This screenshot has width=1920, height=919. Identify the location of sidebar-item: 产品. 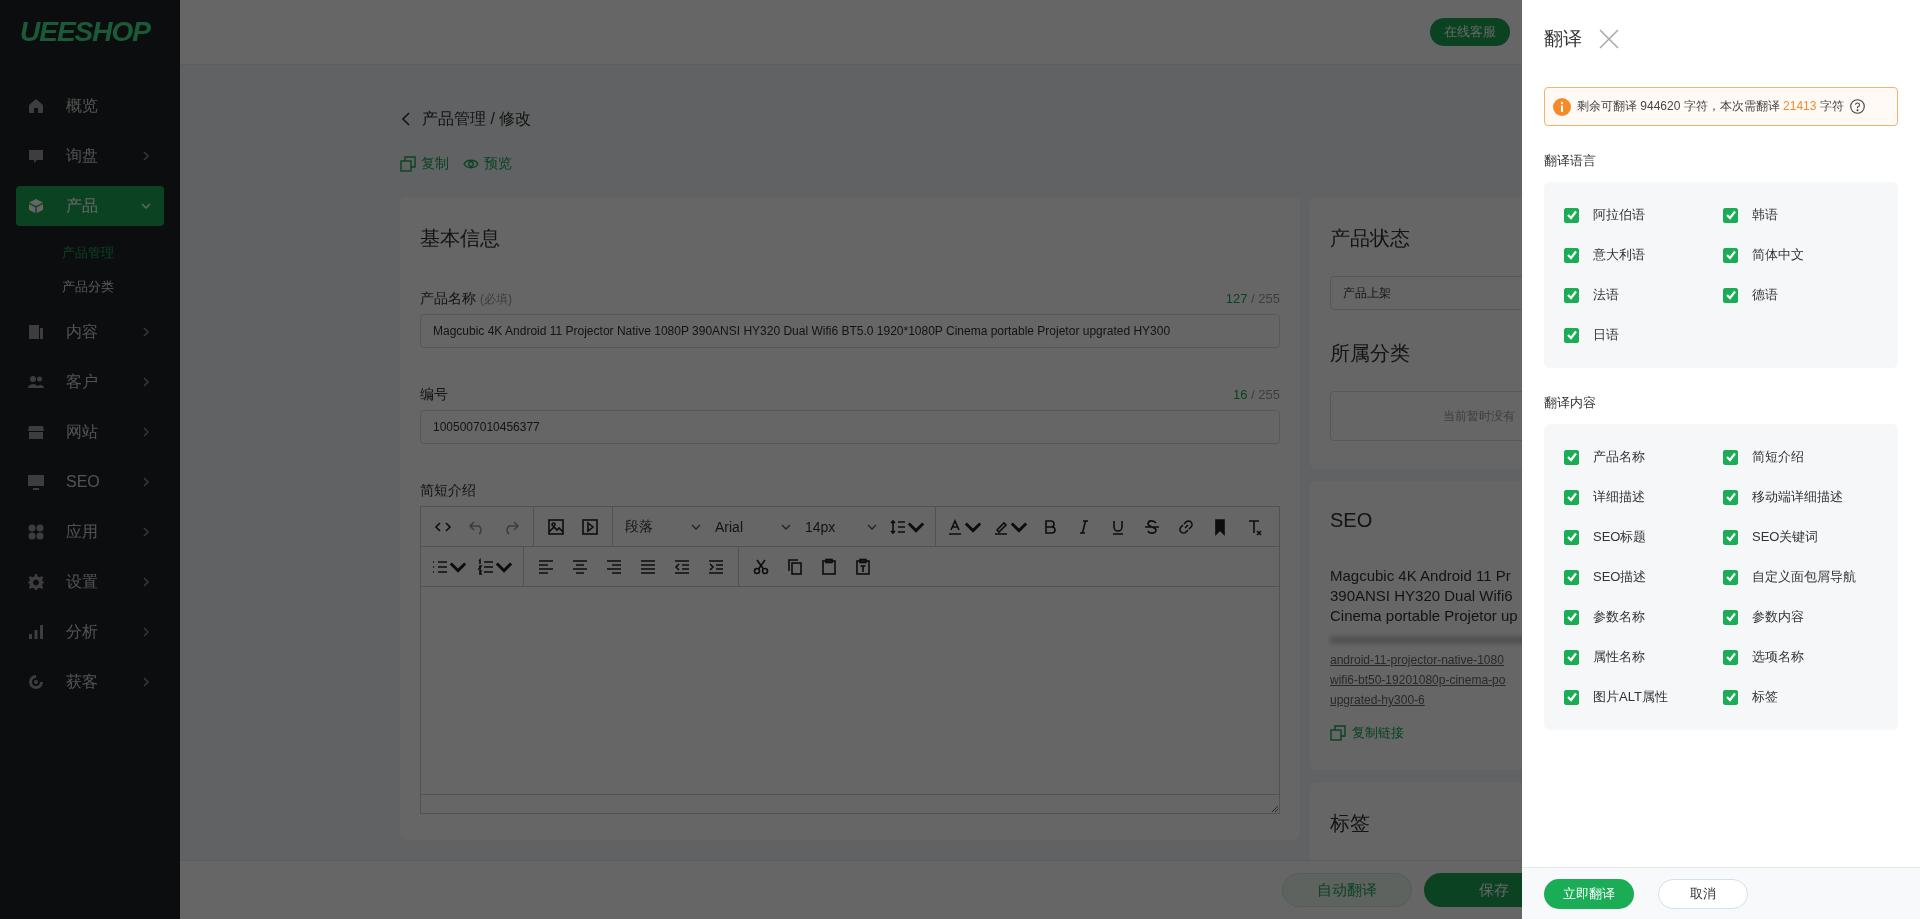
(90, 206).